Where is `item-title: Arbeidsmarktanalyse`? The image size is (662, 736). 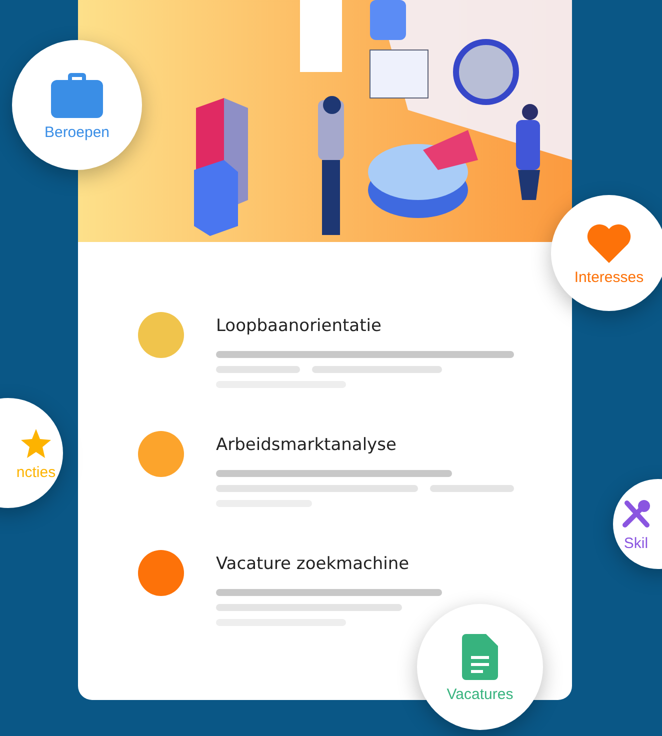
item-title: Arbeidsmarktanalyse is located at coordinates (307, 445).